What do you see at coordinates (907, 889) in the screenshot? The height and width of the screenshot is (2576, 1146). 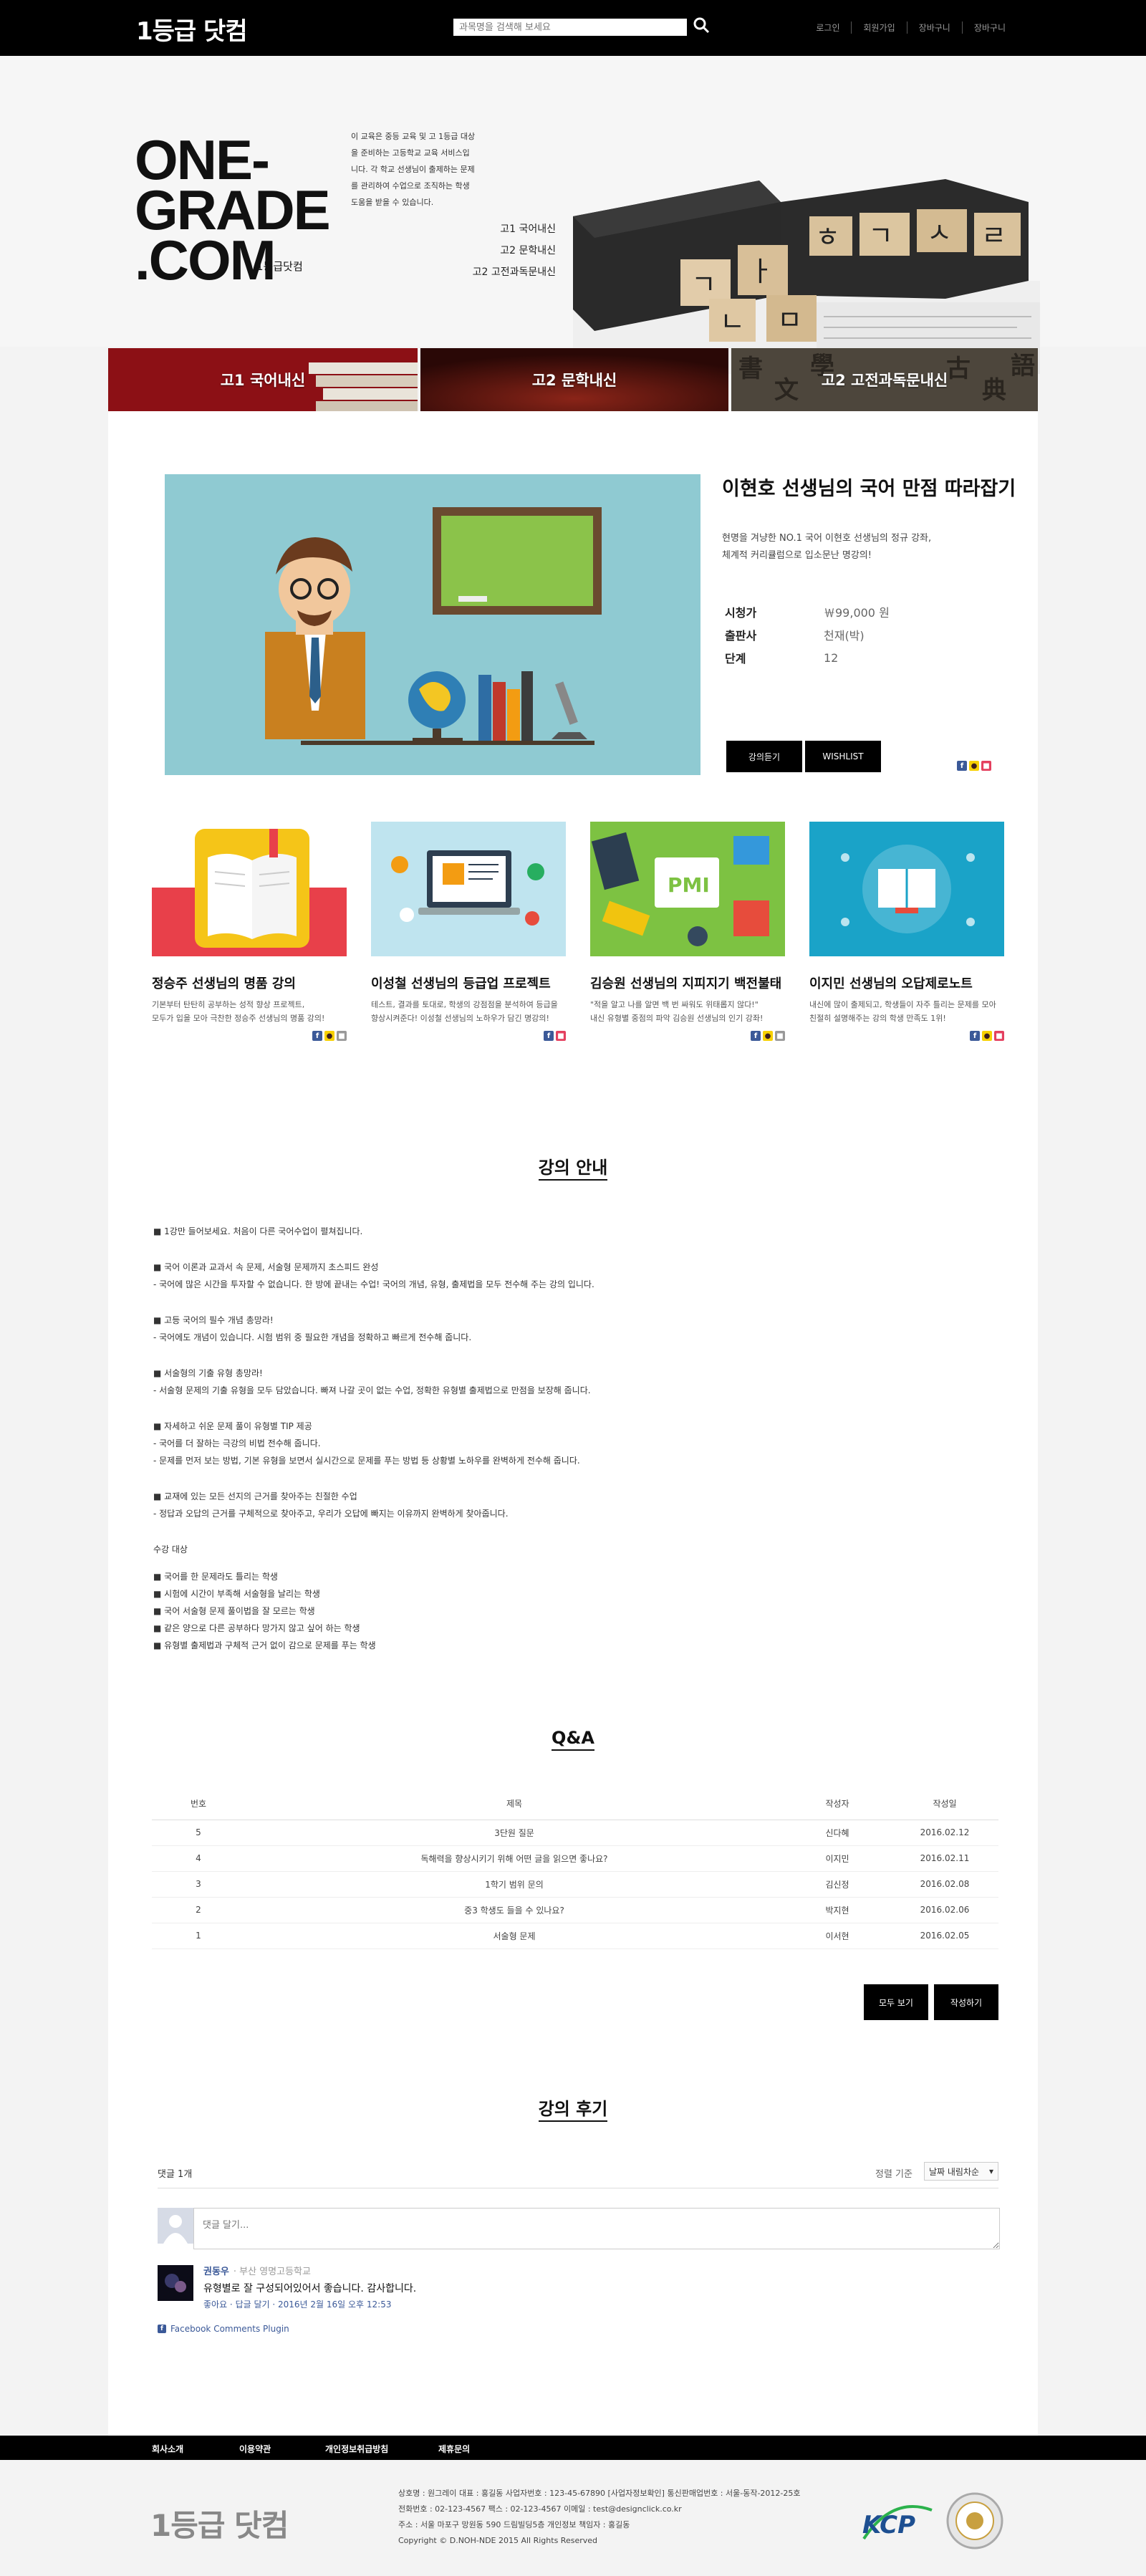 I see `book-icons-illustration` at bounding box center [907, 889].